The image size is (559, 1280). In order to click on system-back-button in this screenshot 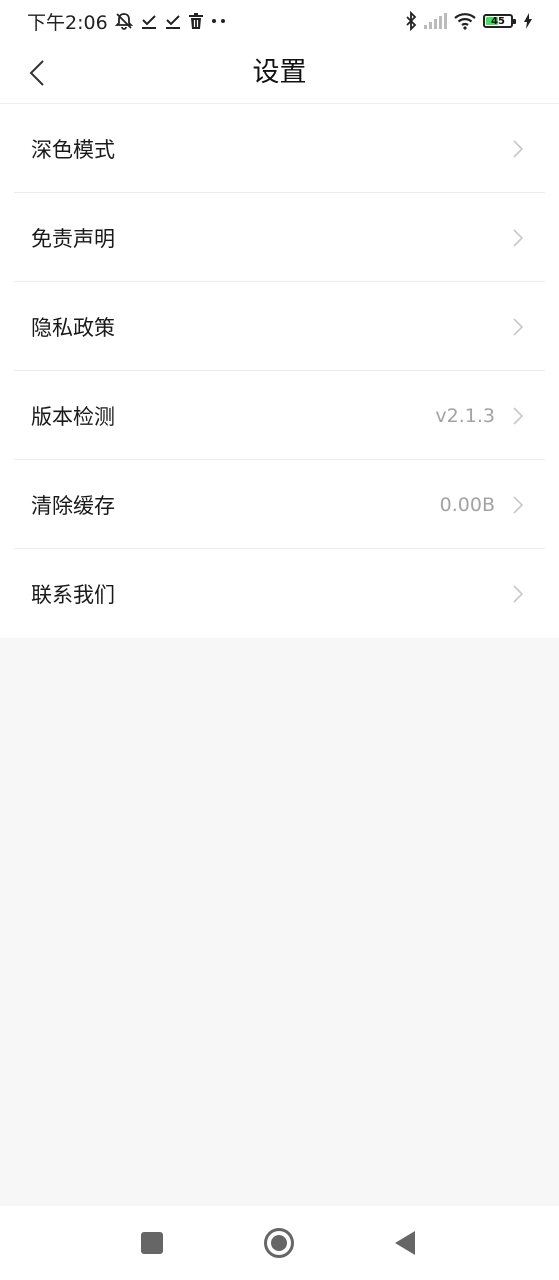, I will do `click(405, 1243)`.